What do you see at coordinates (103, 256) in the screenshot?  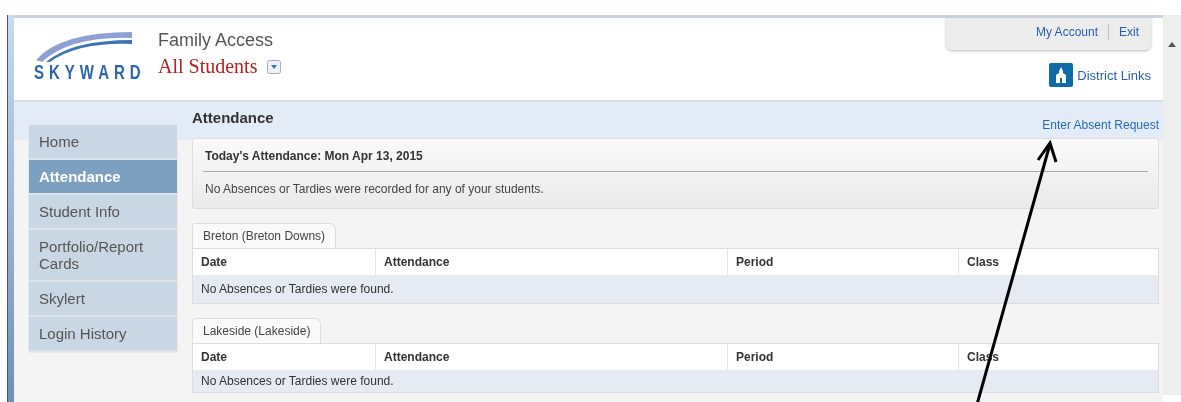 I see `nav-item: Portfolio/Report Cards` at bounding box center [103, 256].